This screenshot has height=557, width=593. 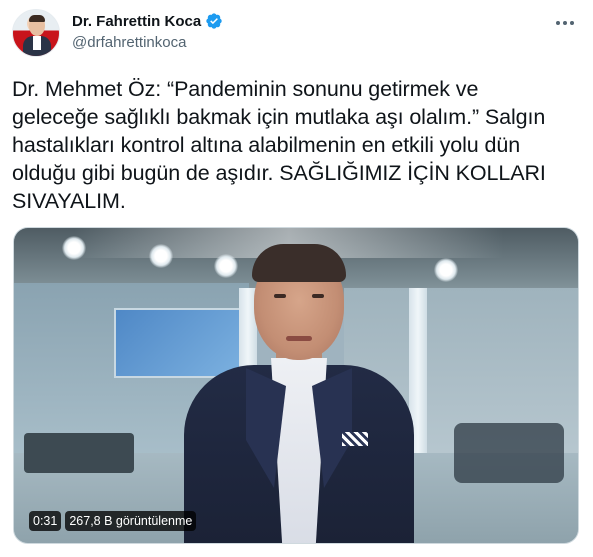 I want to click on tweet-text-line: SIVAYALIM., so click(x=69, y=201).